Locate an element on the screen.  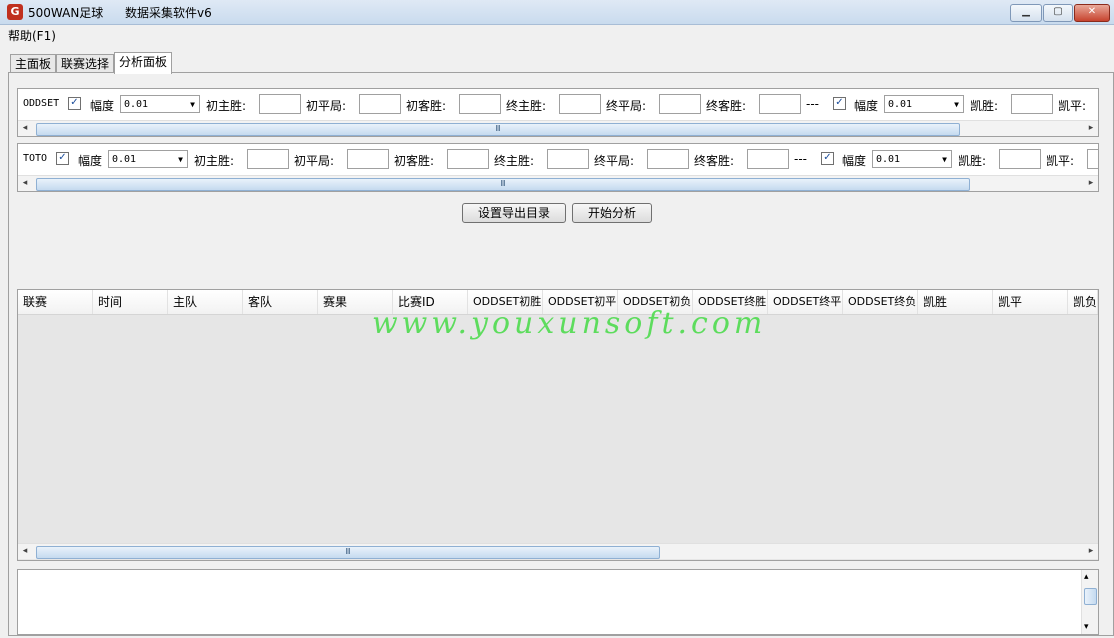
toto-kelly-draw-input is located at coordinates (1092, 159).